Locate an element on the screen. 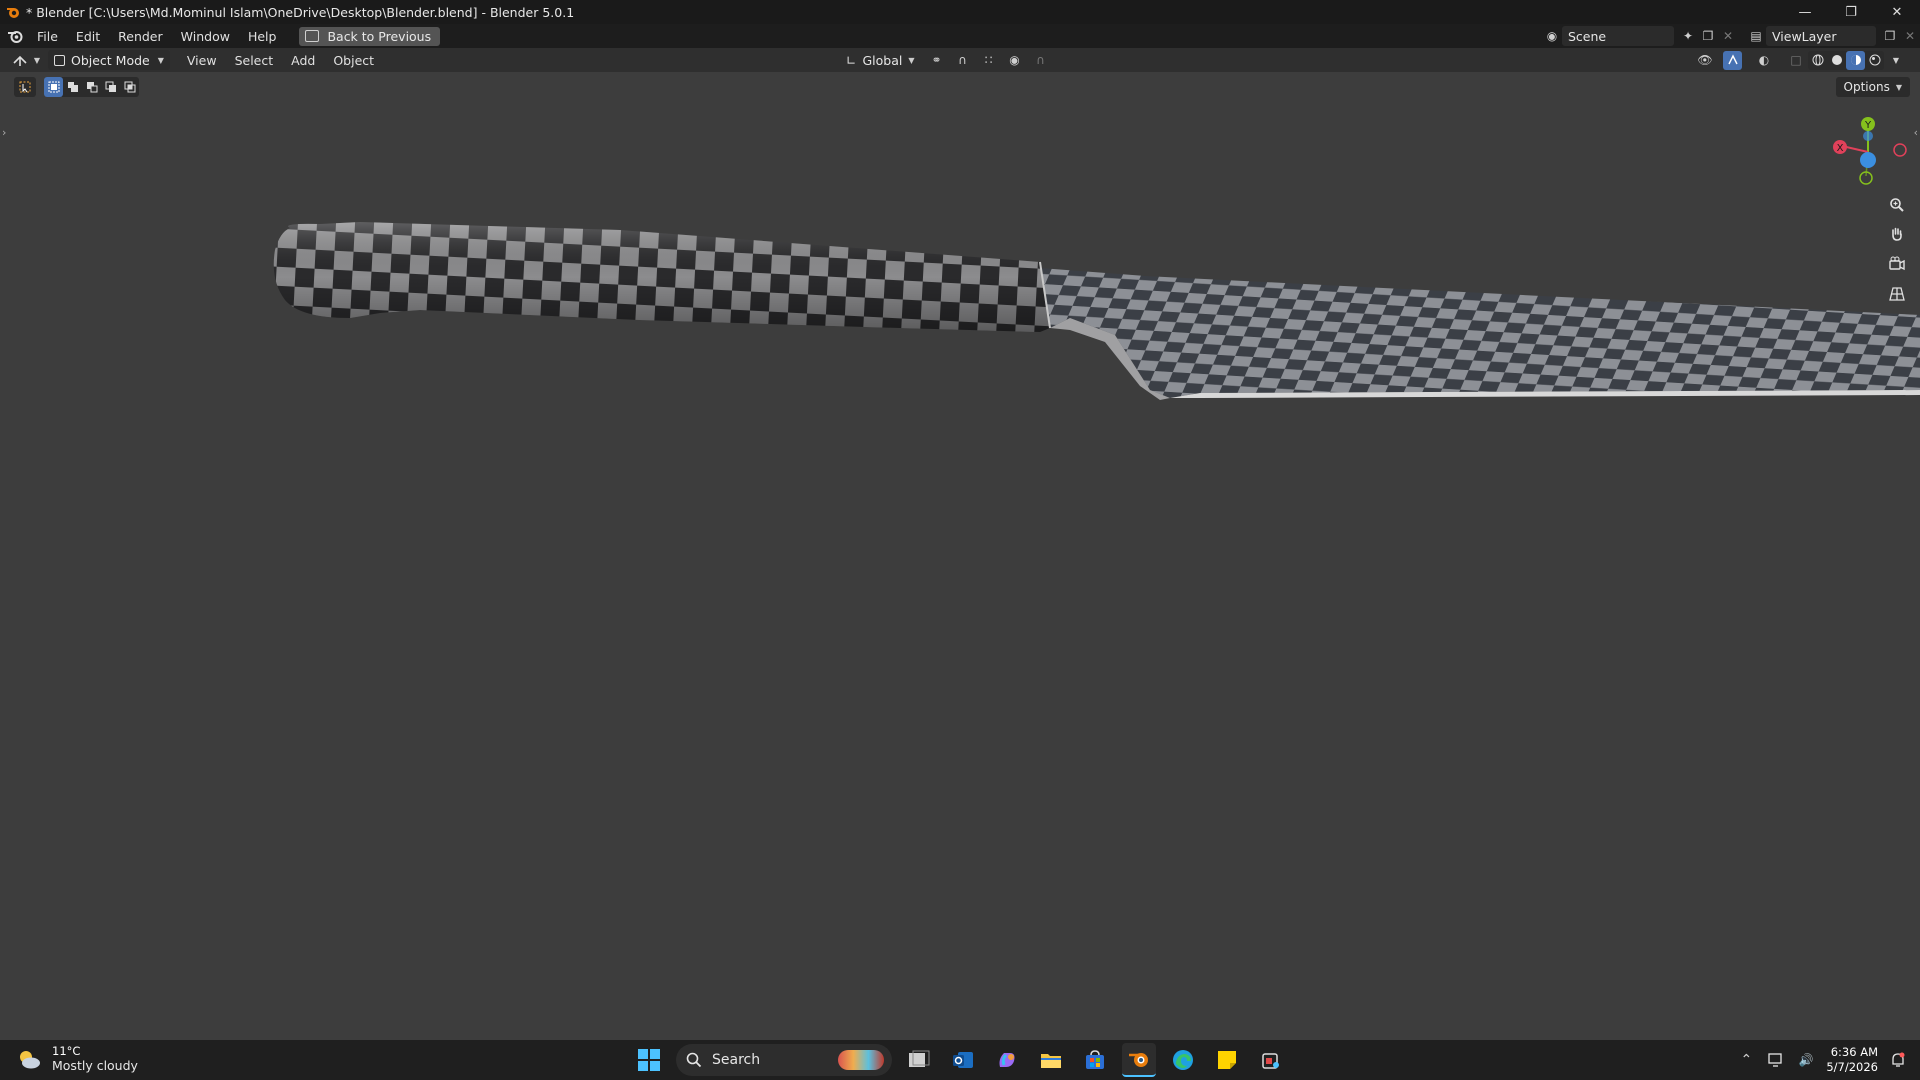  screen-icon is located at coordinates (312, 36).